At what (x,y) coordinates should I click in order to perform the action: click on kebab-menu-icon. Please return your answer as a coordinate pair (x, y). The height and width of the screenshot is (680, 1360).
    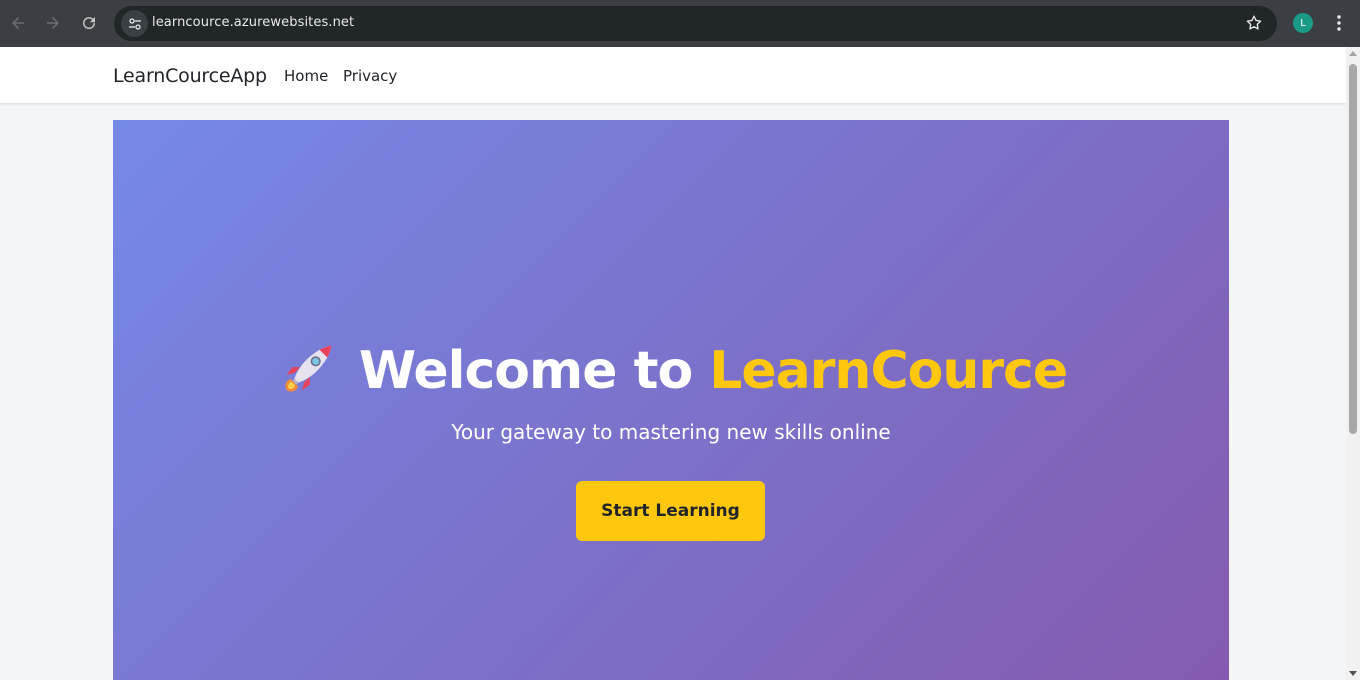
    Looking at the image, I should click on (1339, 23).